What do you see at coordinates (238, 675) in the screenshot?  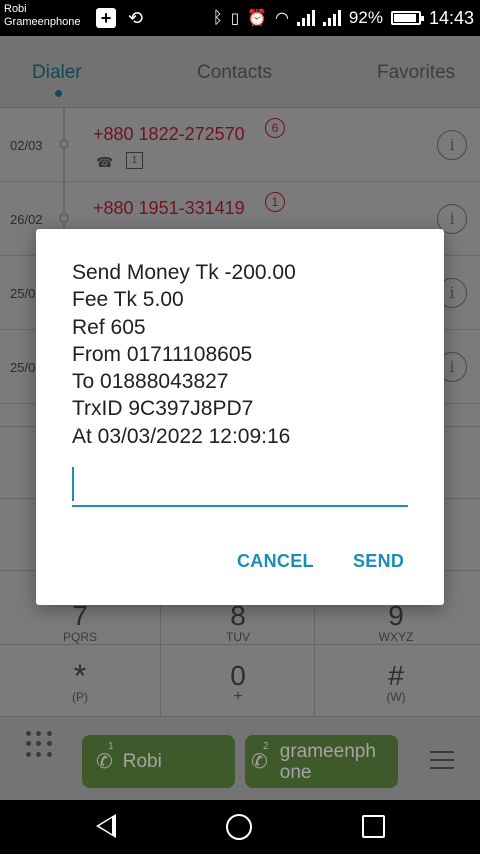 I see `key-digit: 0` at bounding box center [238, 675].